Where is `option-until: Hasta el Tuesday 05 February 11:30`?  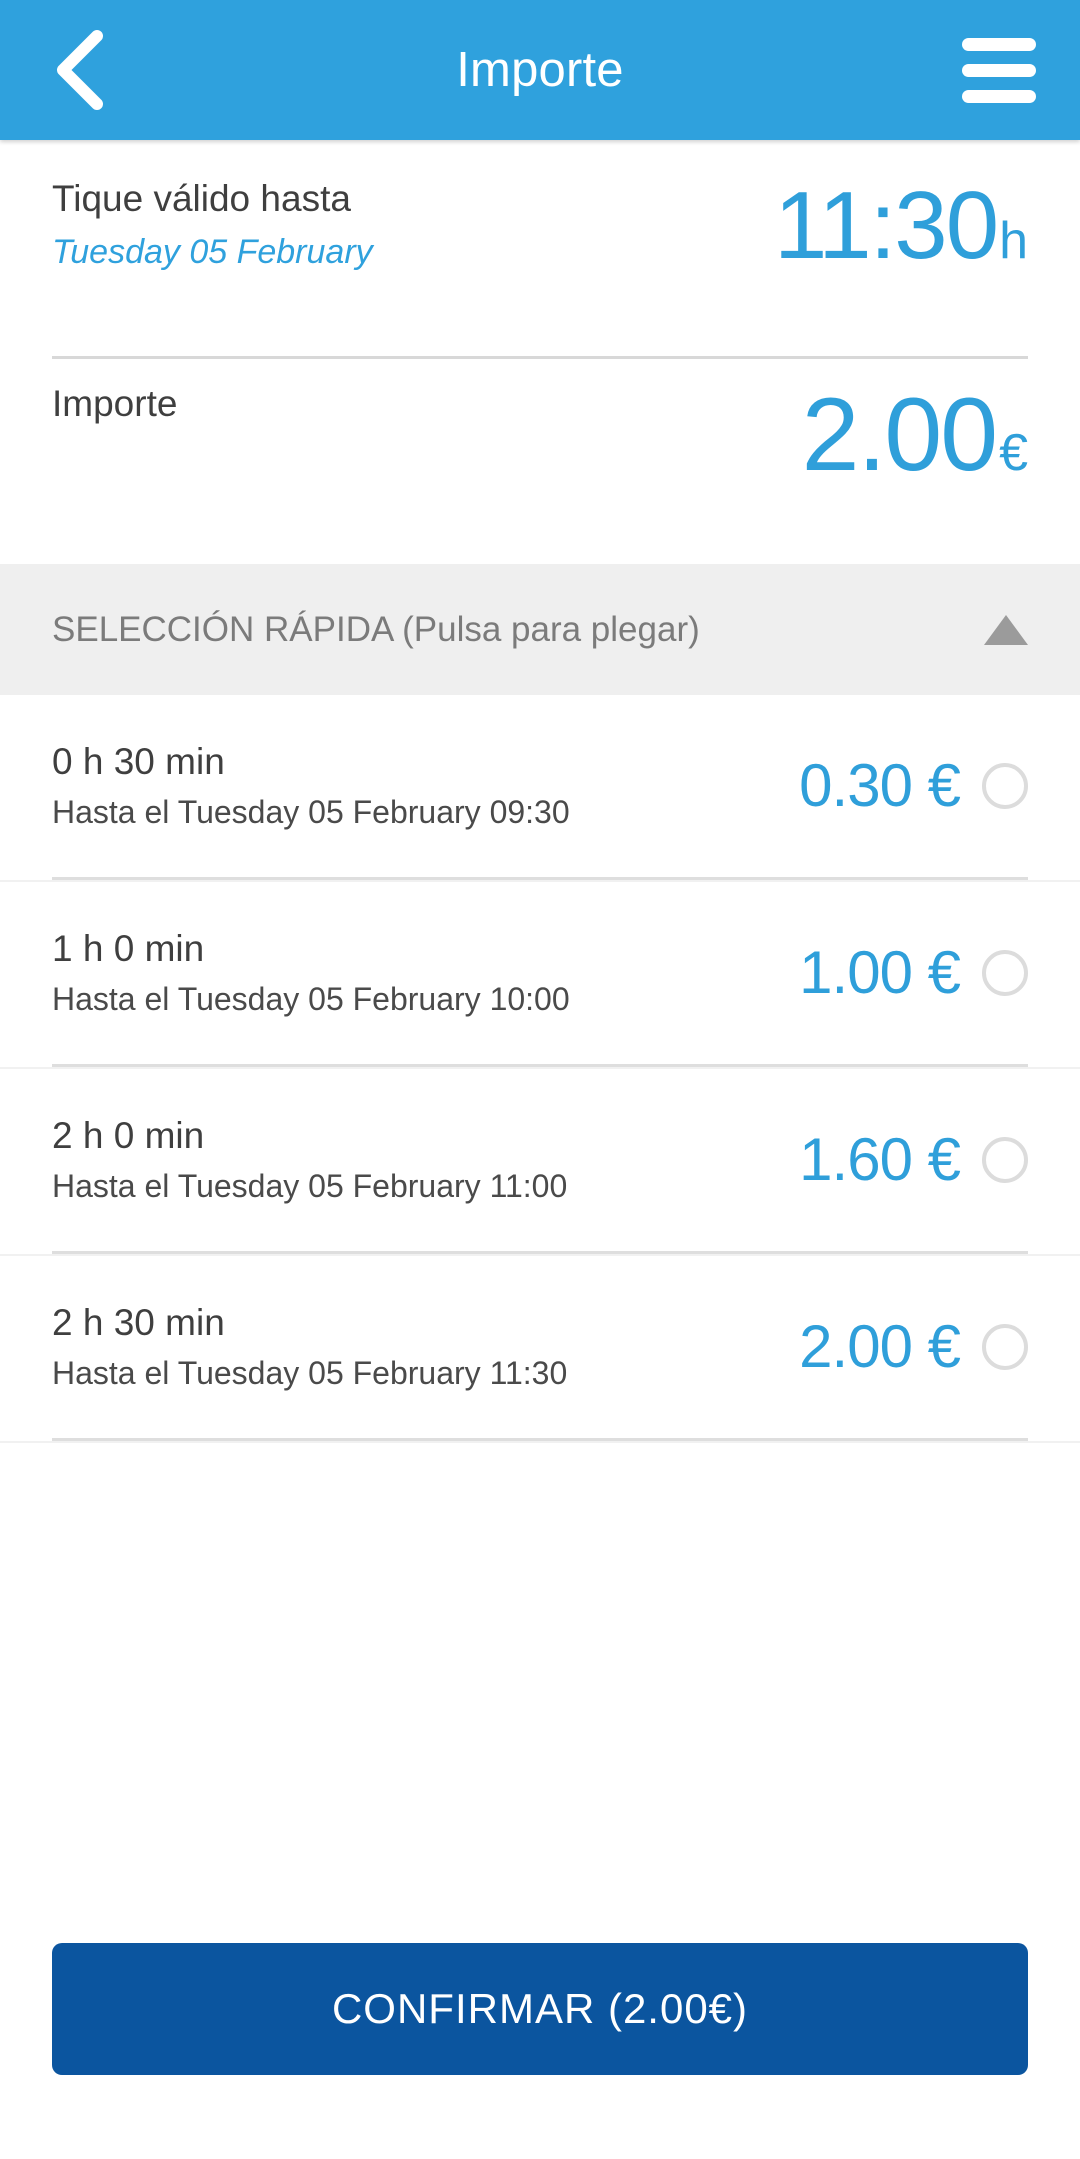
option-until: Hasta el Tuesday 05 February 11:30 is located at coordinates (310, 1373).